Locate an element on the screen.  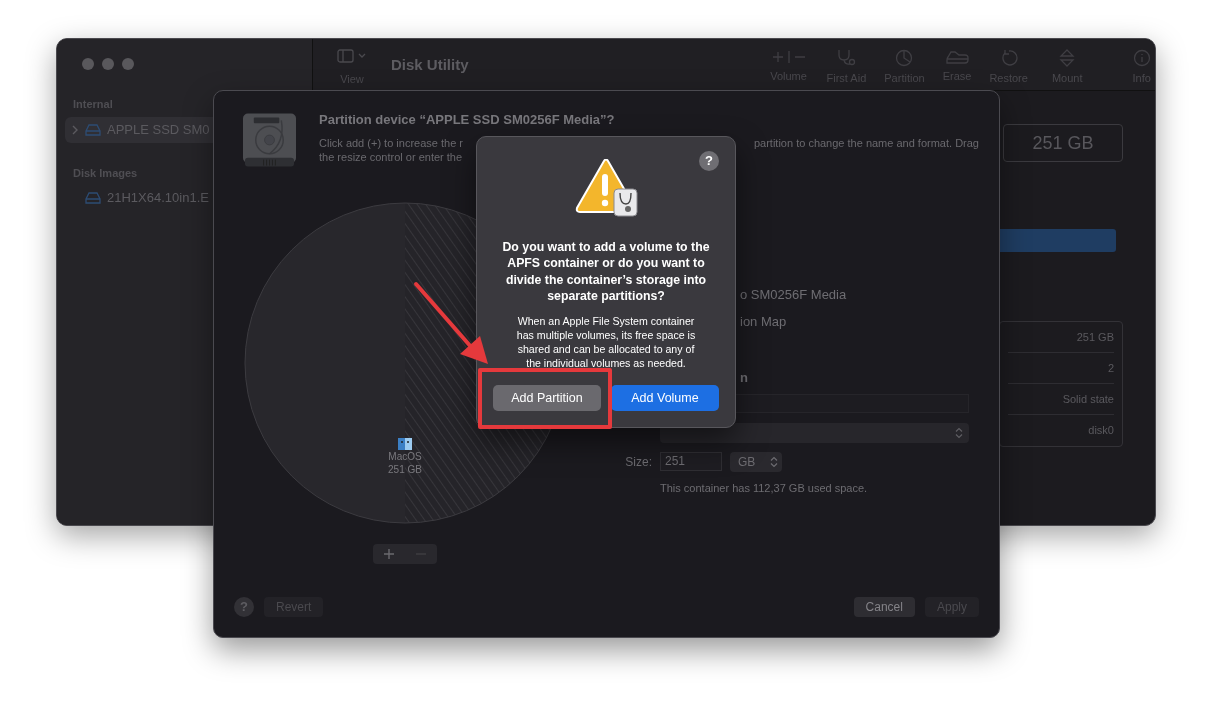
hard-drive-icon is located at coordinates (269, 140).